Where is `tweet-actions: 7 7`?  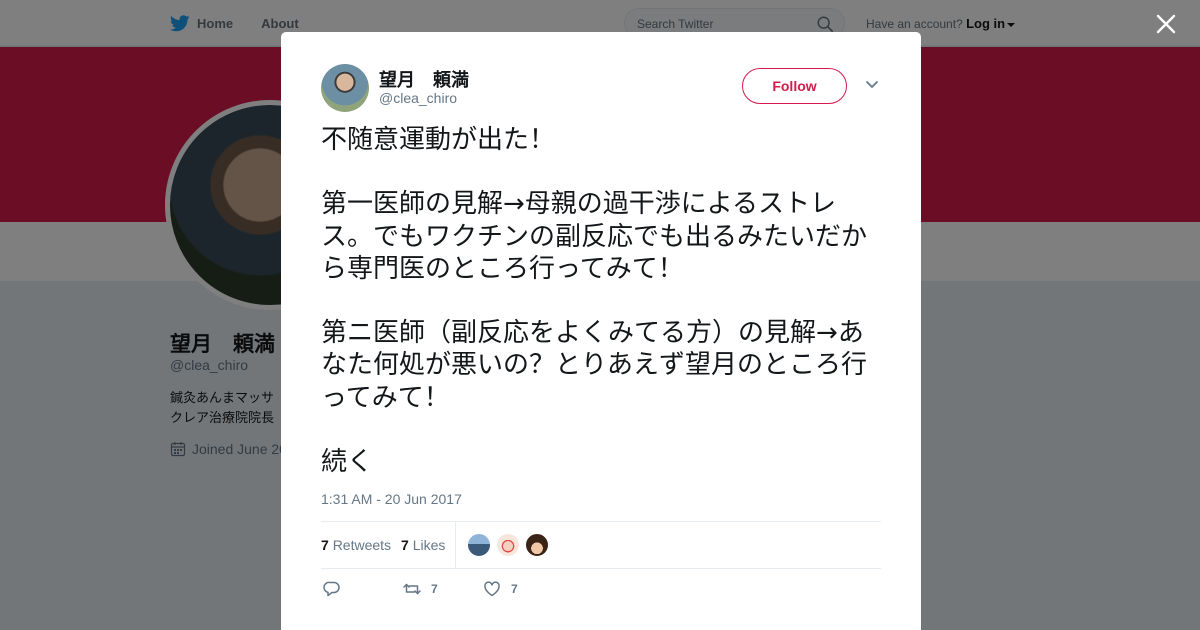
tweet-actions: 7 7 is located at coordinates (601, 591).